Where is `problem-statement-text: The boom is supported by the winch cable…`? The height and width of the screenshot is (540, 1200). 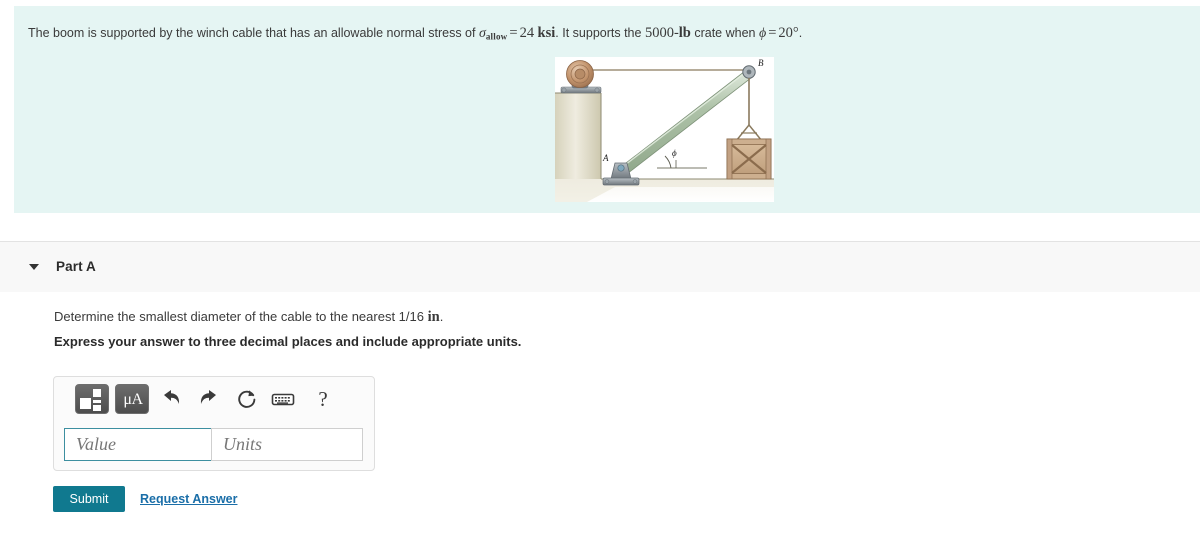 problem-statement-text: The boom is supported by the winch cable… is located at coordinates (415, 33).